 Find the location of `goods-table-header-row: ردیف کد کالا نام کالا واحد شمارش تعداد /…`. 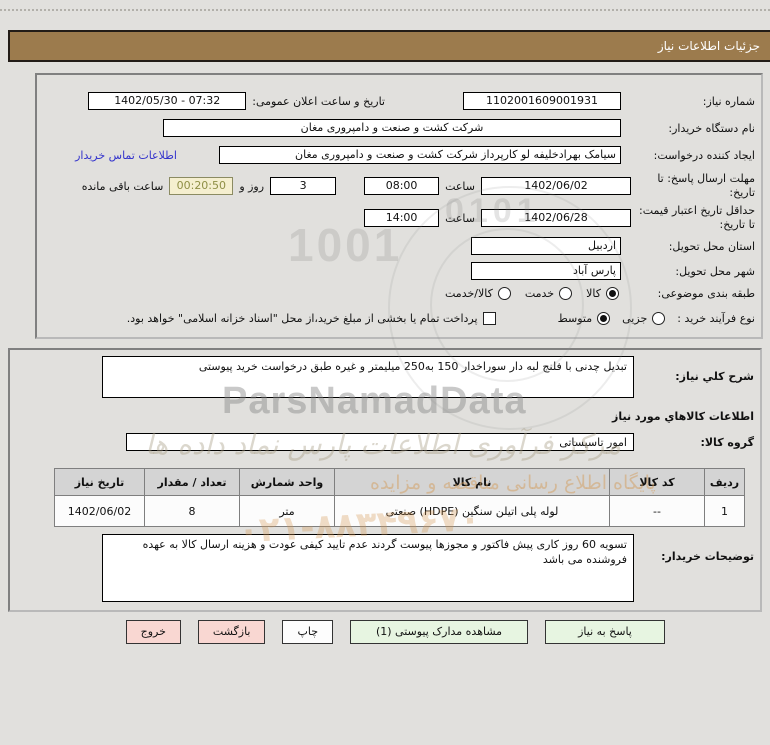

goods-table-header-row: ردیف کد کالا نام کالا واحد شمارش تعداد /… is located at coordinates (399, 482).